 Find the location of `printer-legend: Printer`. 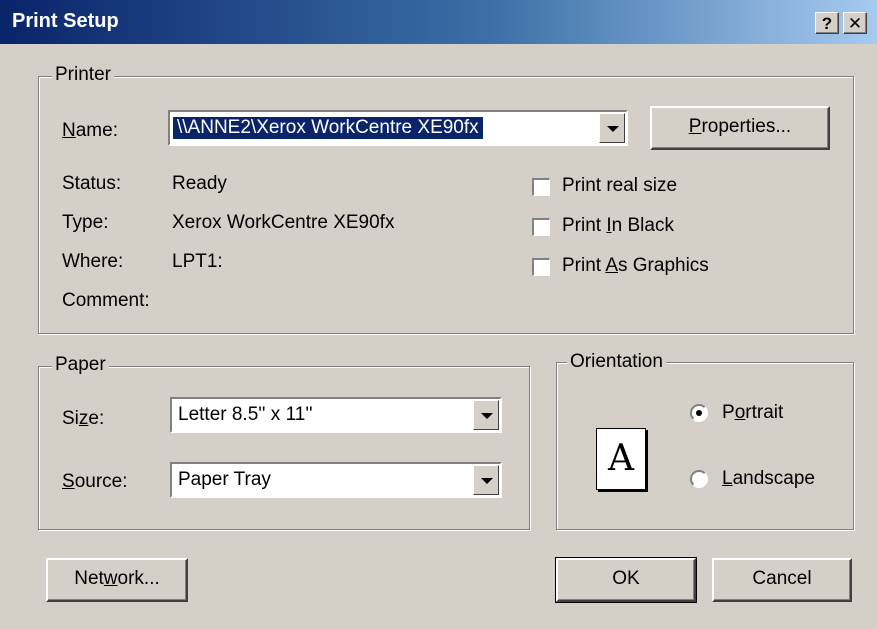

printer-legend: Printer is located at coordinates (83, 75).